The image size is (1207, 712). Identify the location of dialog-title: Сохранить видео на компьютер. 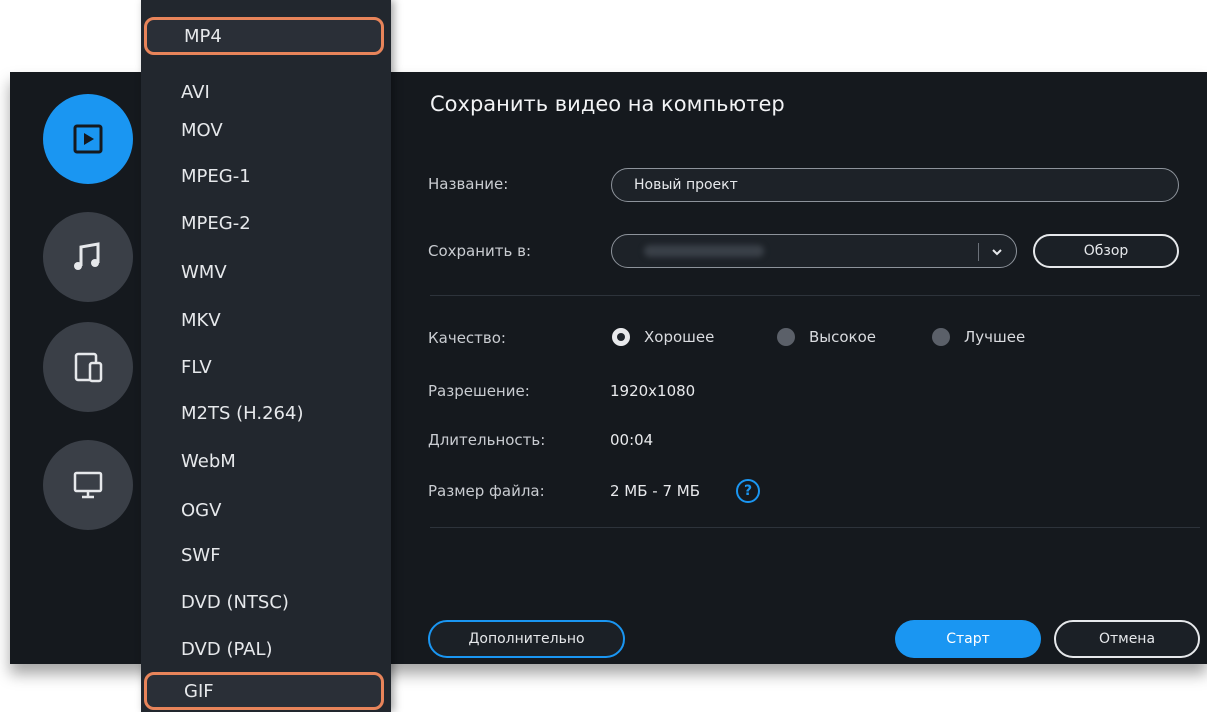
(607, 104).